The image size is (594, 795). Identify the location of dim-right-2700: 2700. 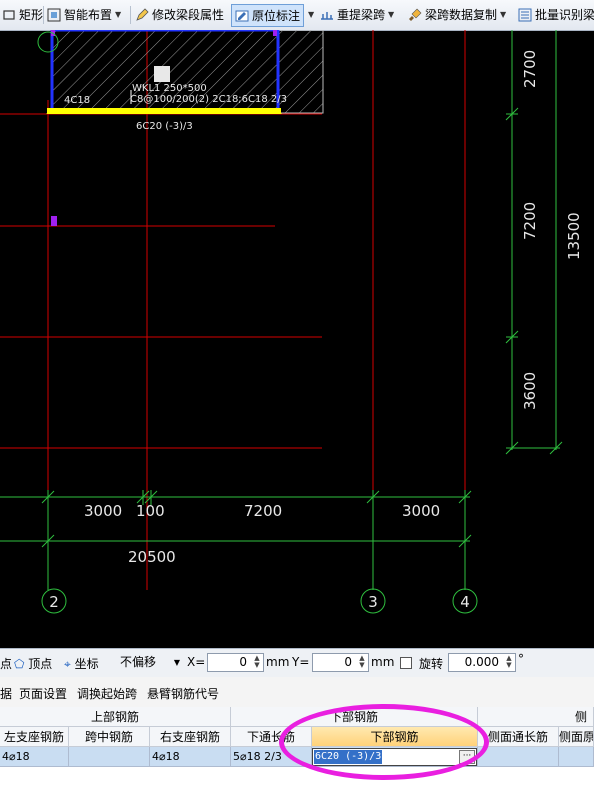
(530, 69).